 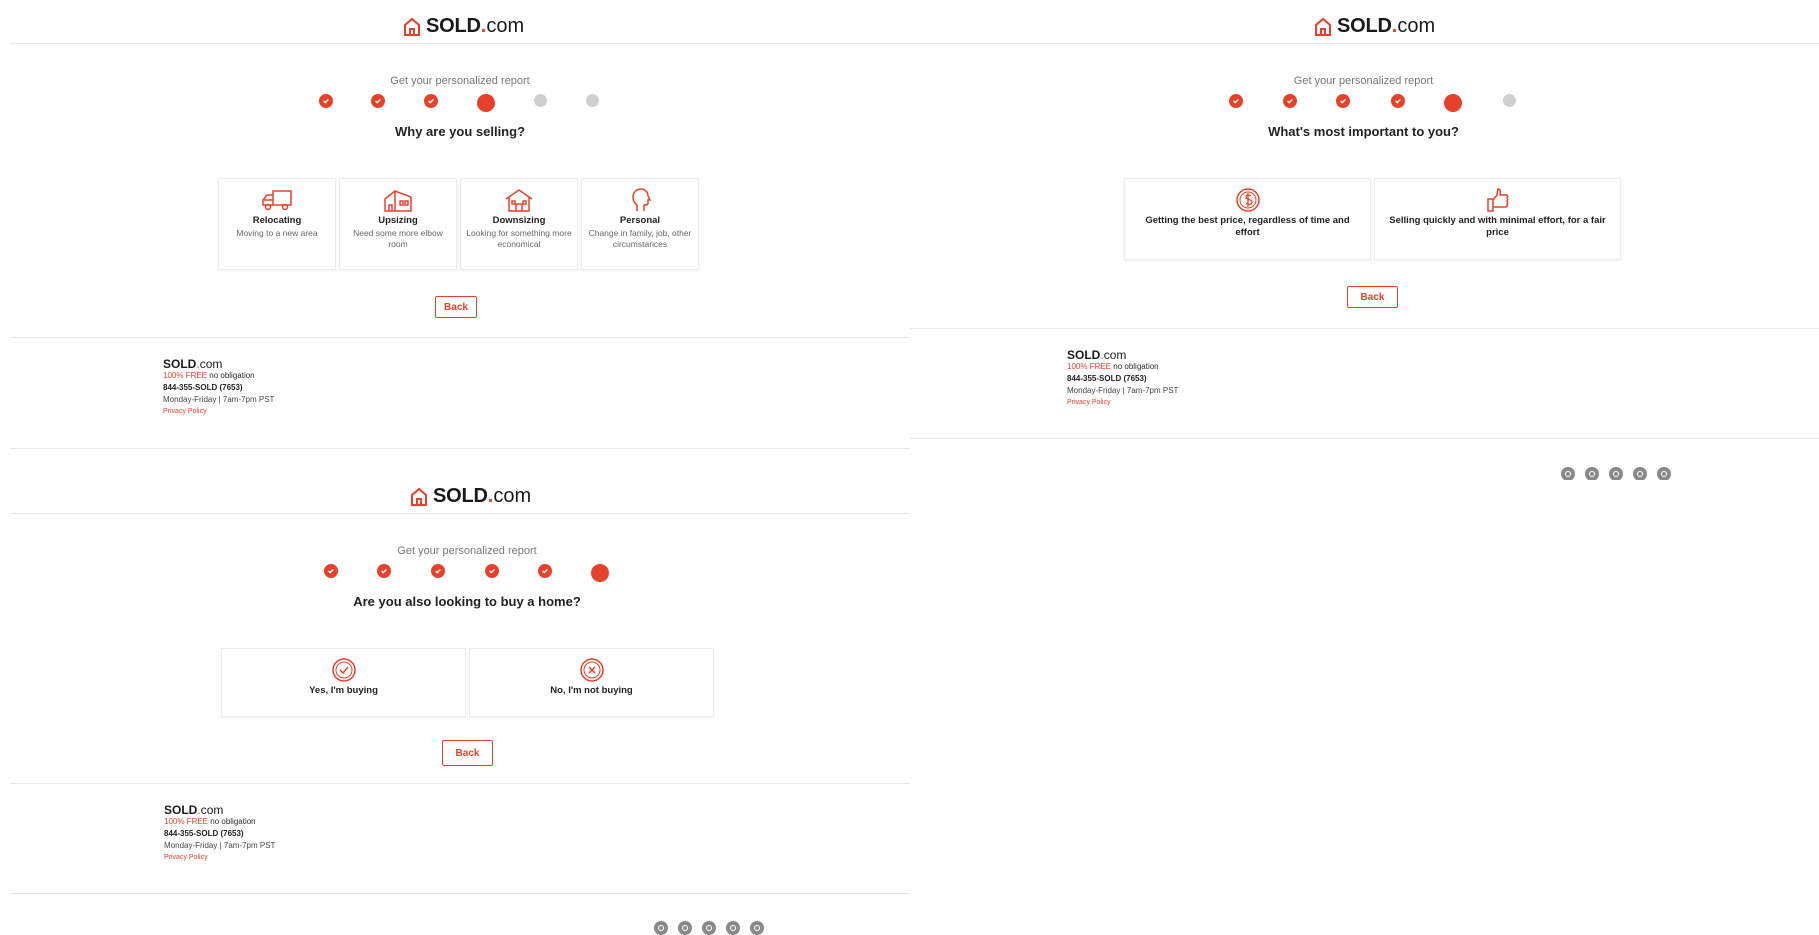 What do you see at coordinates (277, 200) in the screenshot?
I see `truck-icon` at bounding box center [277, 200].